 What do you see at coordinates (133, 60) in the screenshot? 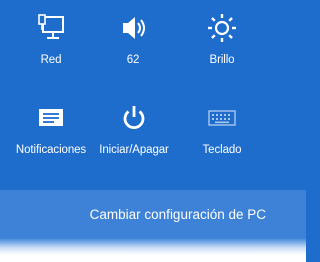
I see `volume-label: 62` at bounding box center [133, 60].